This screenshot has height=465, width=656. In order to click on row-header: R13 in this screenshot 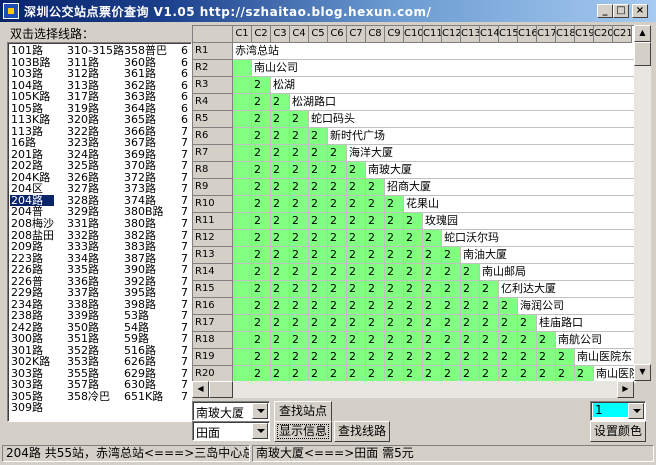, I will do `click(213, 255)`.